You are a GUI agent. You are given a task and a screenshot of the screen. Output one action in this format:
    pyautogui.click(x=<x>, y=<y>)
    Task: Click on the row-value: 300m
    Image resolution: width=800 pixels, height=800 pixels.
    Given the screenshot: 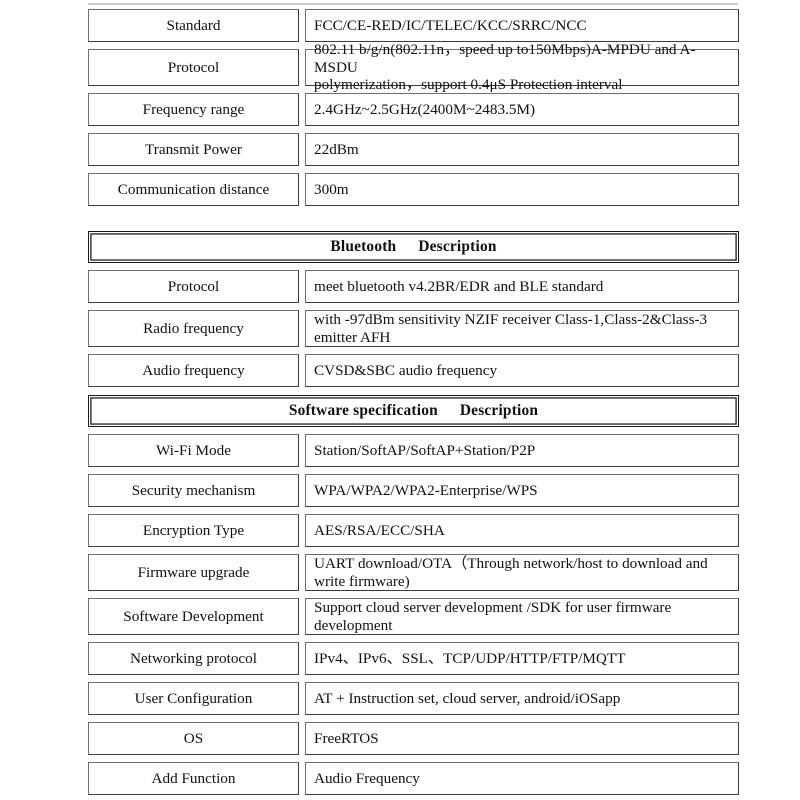 What is the action you would take?
    pyautogui.click(x=522, y=189)
    